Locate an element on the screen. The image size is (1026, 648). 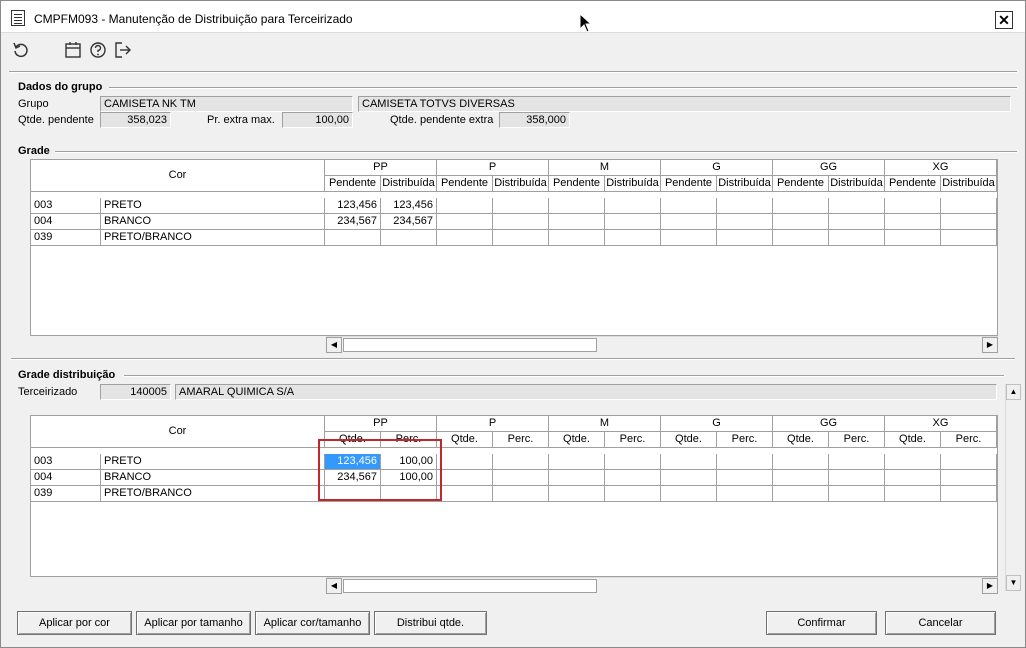
grade-pp-b-cell: 234,567 is located at coordinates (409, 222).